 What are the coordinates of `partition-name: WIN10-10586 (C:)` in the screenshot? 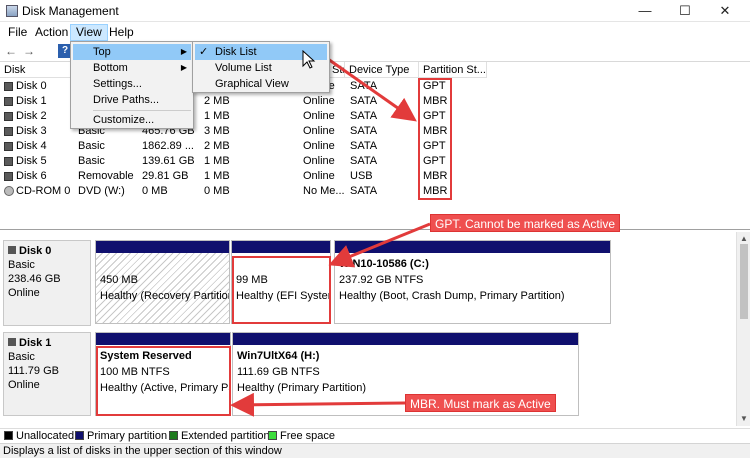 It's located at (384, 264).